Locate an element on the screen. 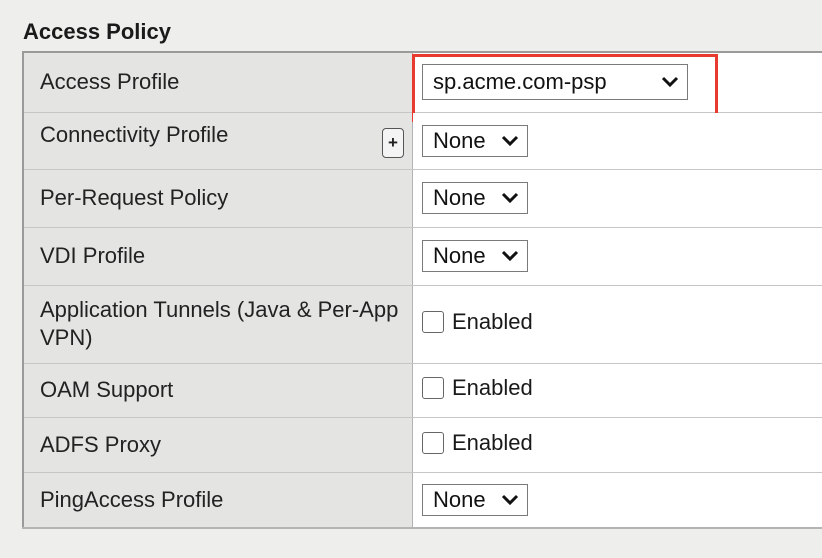  pingaccess-profile-select: None is located at coordinates (475, 499).